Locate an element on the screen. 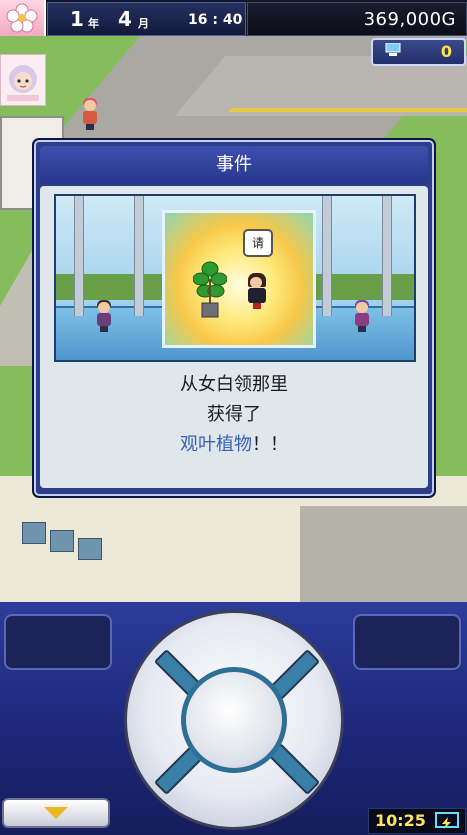 The image size is (467, 835). month-unit: 月 is located at coordinates (143, 23).